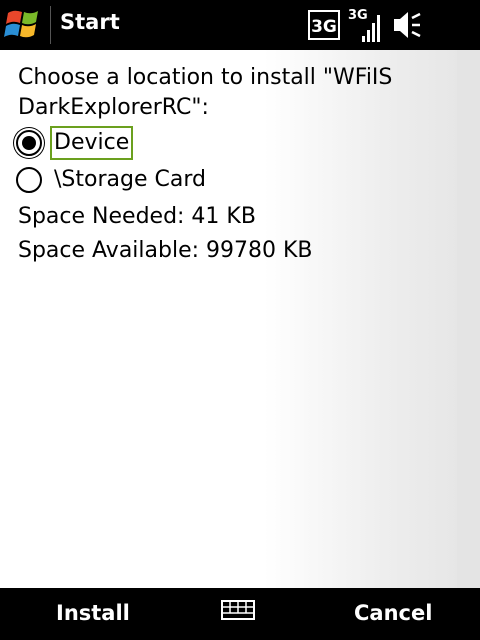 The width and height of the screenshot is (480, 640). What do you see at coordinates (50, 25) in the screenshot?
I see `title-divider` at bounding box center [50, 25].